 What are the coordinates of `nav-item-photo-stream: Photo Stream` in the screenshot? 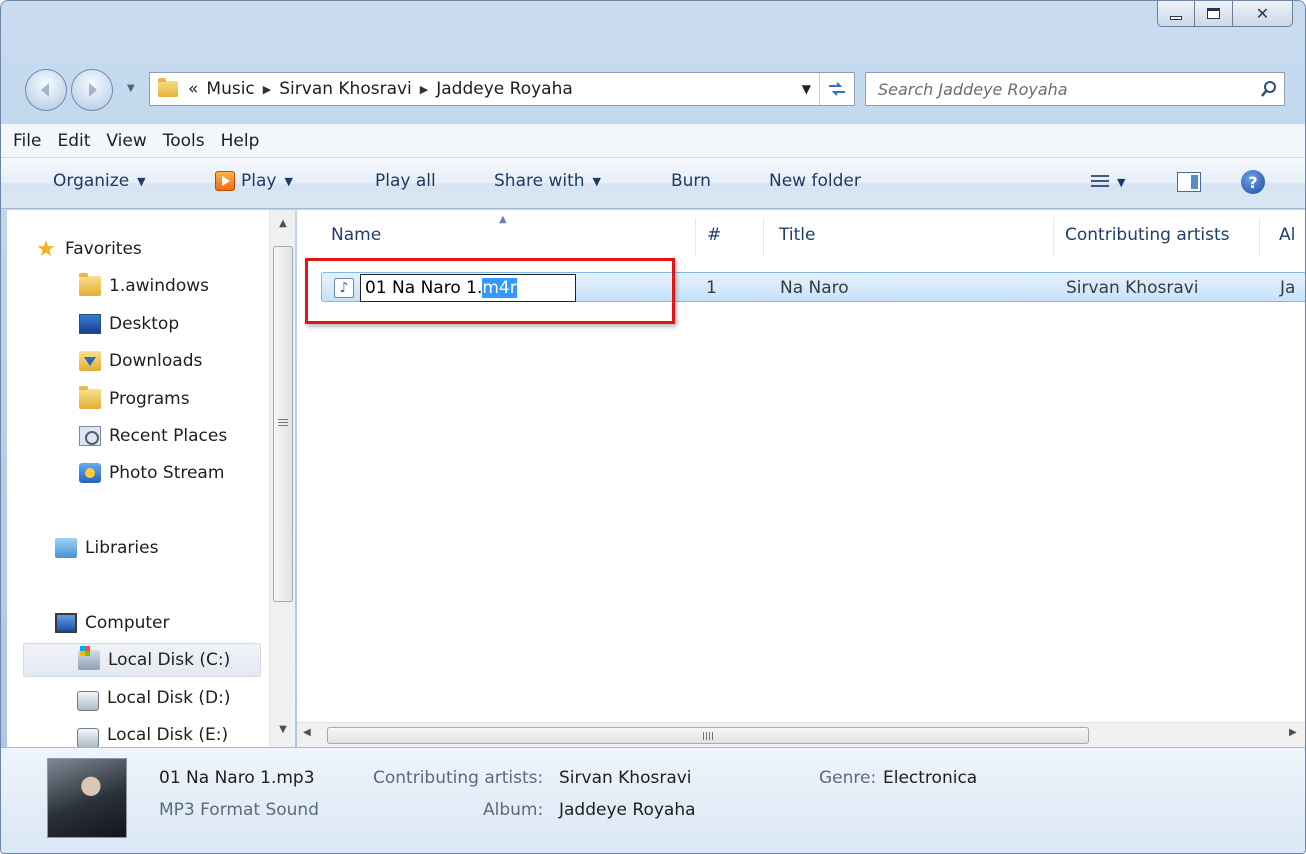 It's located at (151, 473).